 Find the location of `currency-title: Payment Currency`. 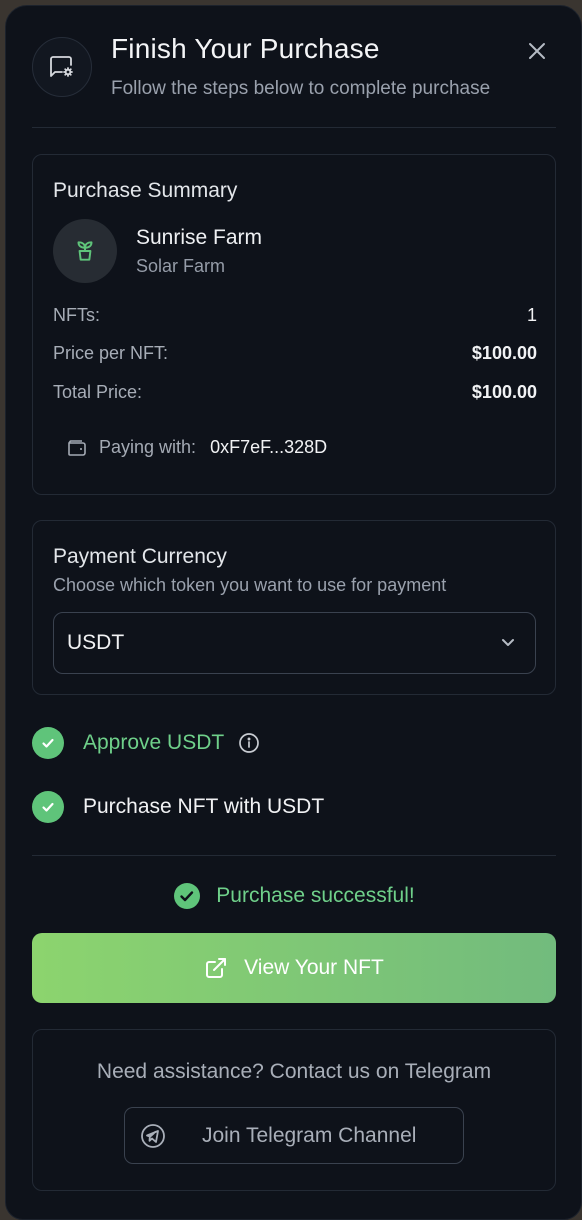

currency-title: Payment Currency is located at coordinates (140, 556).